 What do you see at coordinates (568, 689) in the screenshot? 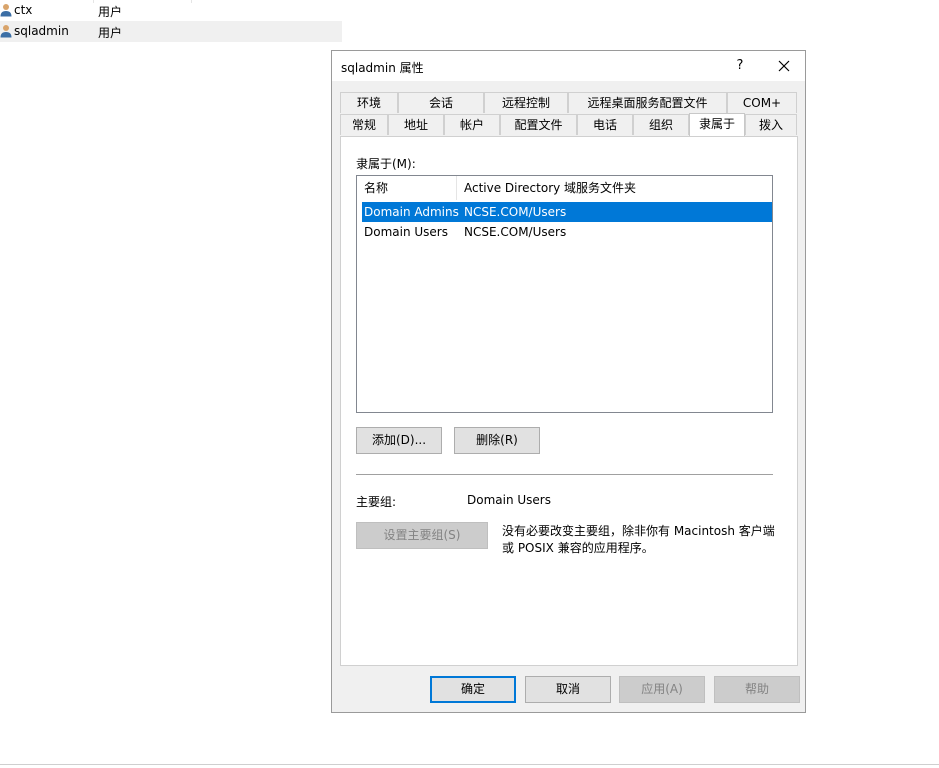
I see `cancel-button: 取消` at bounding box center [568, 689].